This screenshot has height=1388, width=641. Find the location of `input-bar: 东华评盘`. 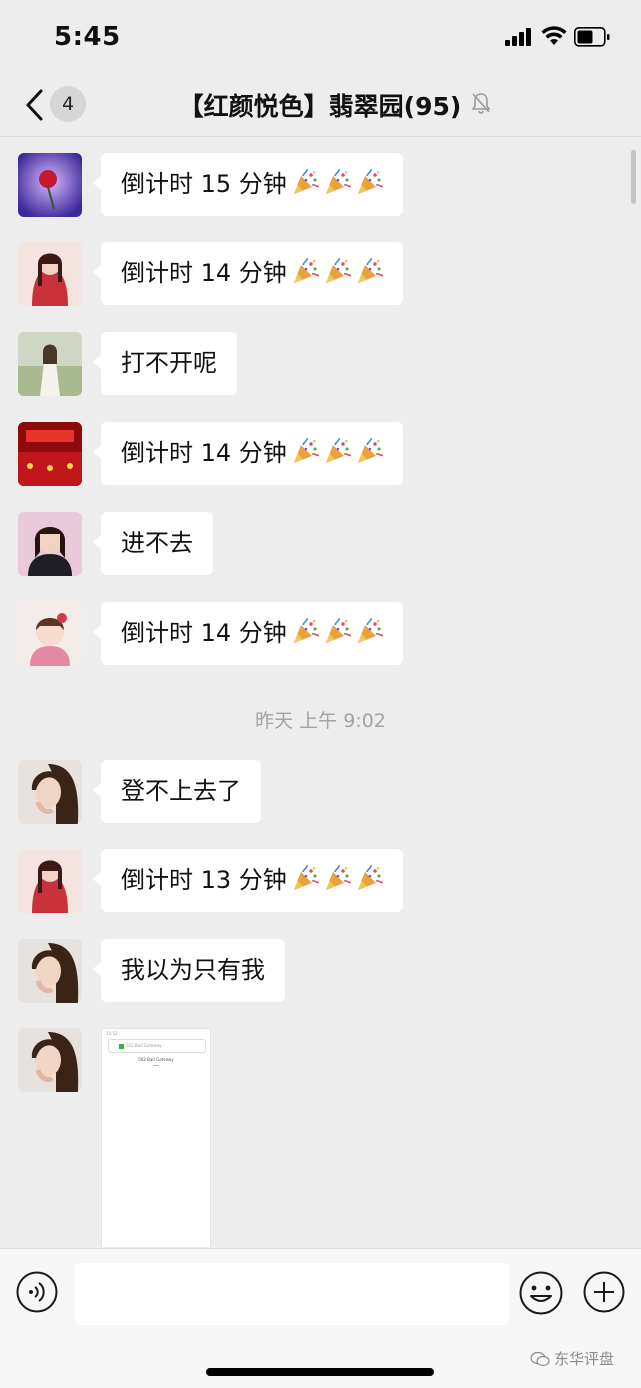

input-bar: 东华评盘 is located at coordinates (320, 1318).